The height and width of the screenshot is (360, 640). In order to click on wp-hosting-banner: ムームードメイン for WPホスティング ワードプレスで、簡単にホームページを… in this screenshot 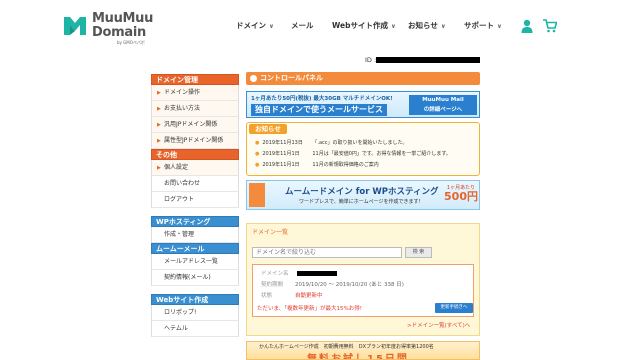, I will do `click(363, 195)`.